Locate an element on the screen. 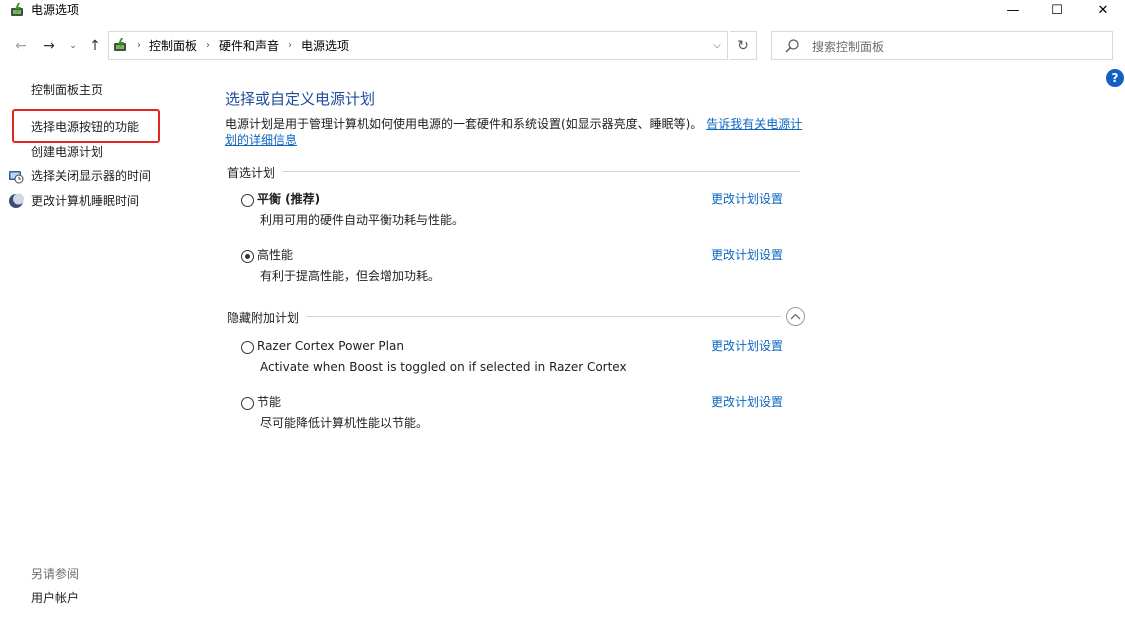  window-title: 电源选项 is located at coordinates (55, 10).